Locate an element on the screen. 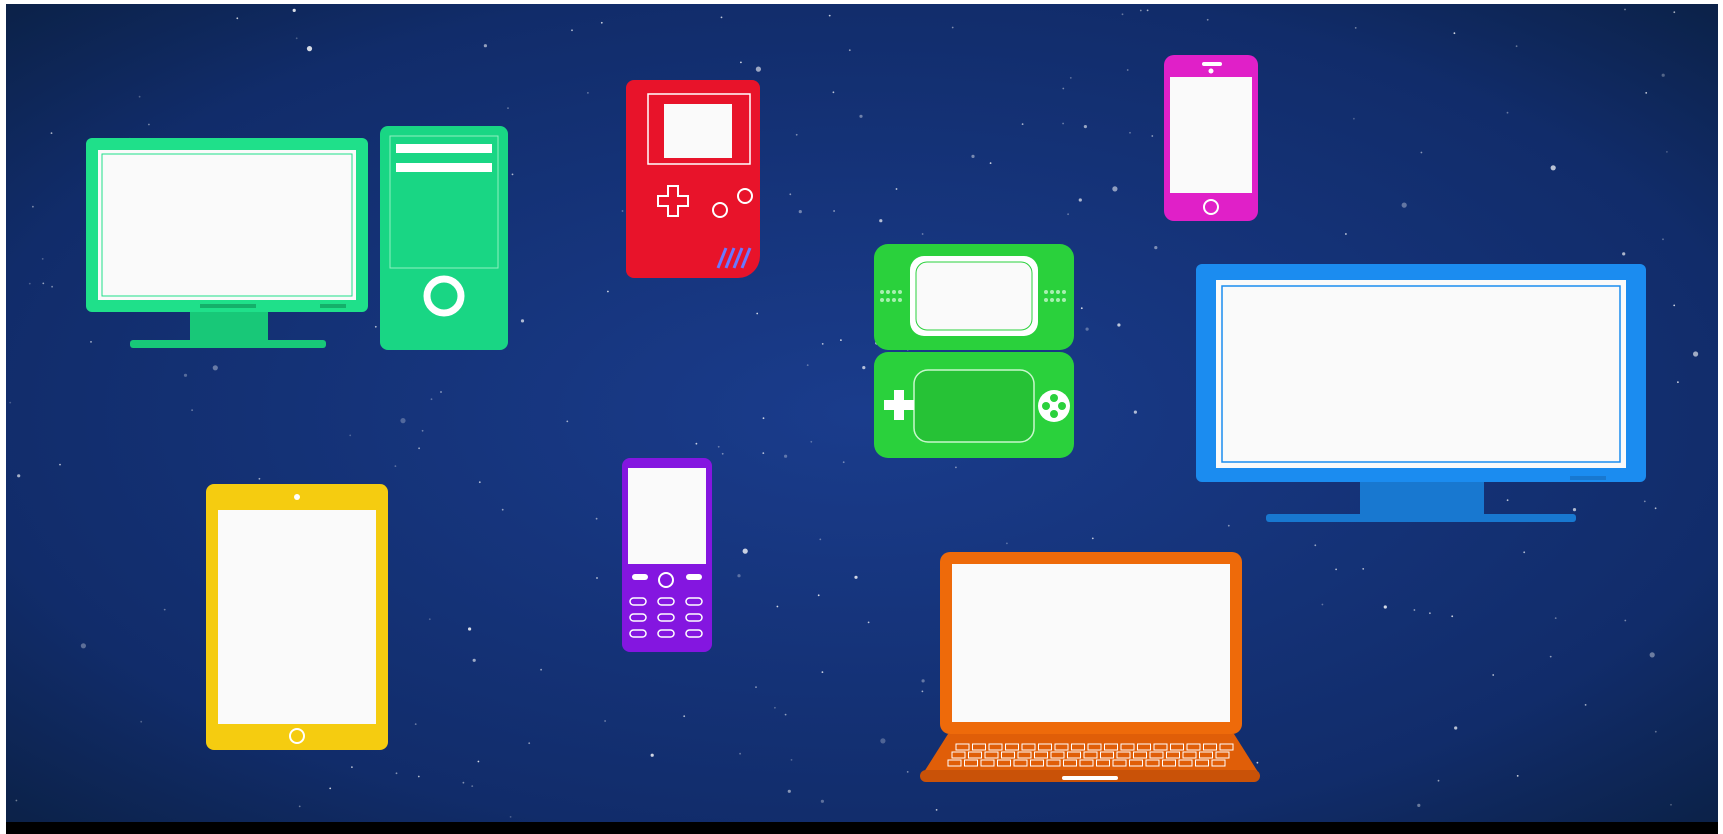 The width and height of the screenshot is (1723, 834). feature-phone-icon is located at coordinates (667, 555).